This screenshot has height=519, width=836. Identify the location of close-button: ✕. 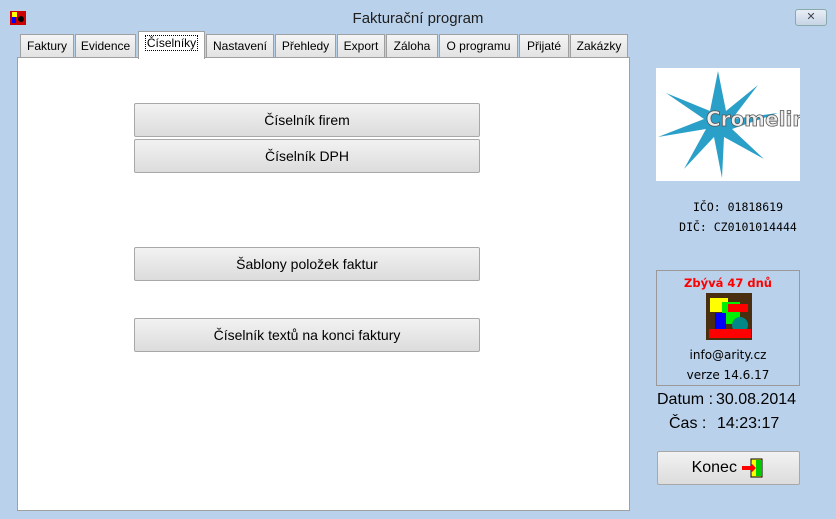
(811, 17).